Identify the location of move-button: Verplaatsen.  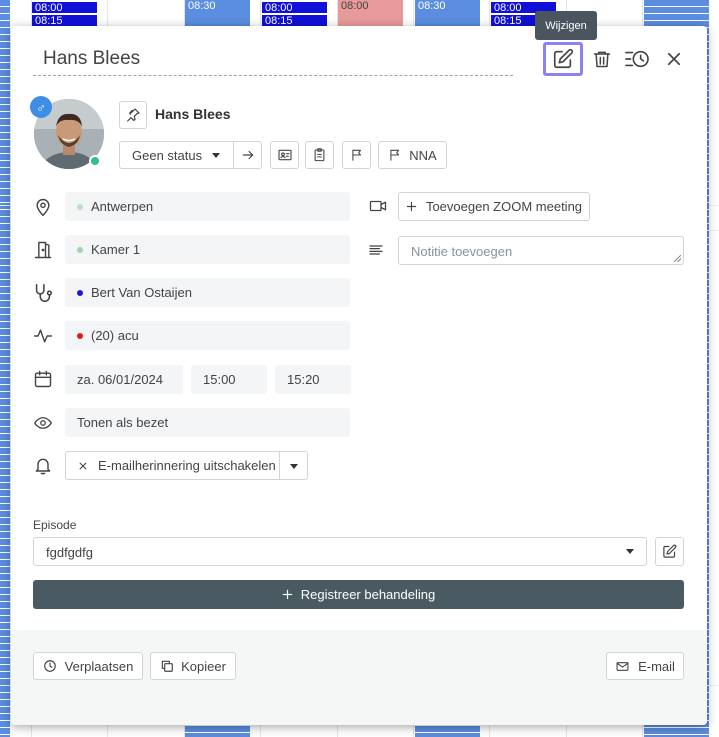
(88, 666).